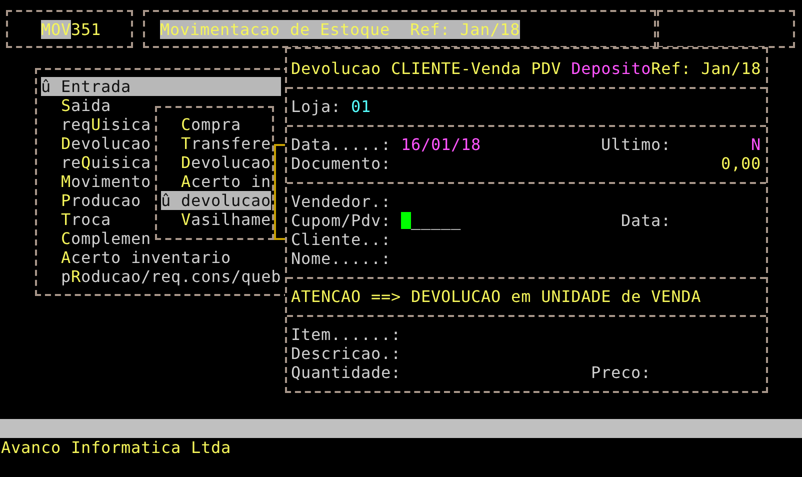  Describe the element at coordinates (361, 106) in the screenshot. I see `field-value: 01` at that location.